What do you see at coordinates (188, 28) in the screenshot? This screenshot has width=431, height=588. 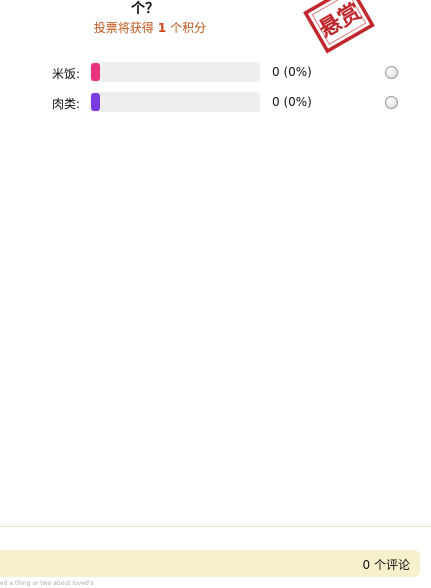 I see `reward-suffix: 个积分` at bounding box center [188, 28].